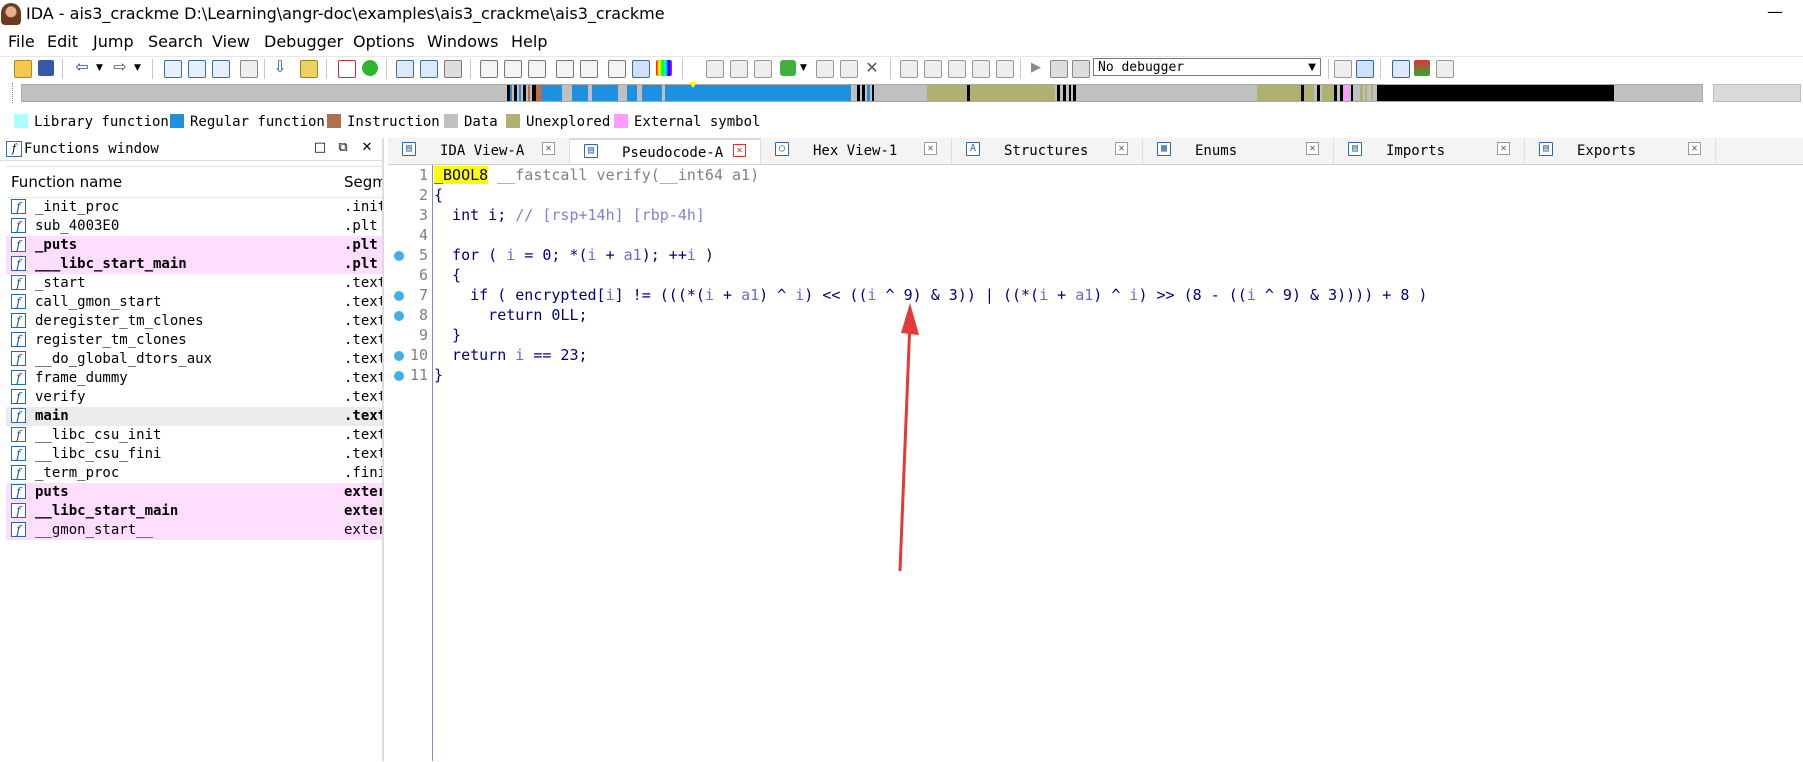 Image resolution: width=1803 pixels, height=762 pixels. What do you see at coordinates (370, 68) in the screenshot?
I see `run-script-icon` at bounding box center [370, 68].